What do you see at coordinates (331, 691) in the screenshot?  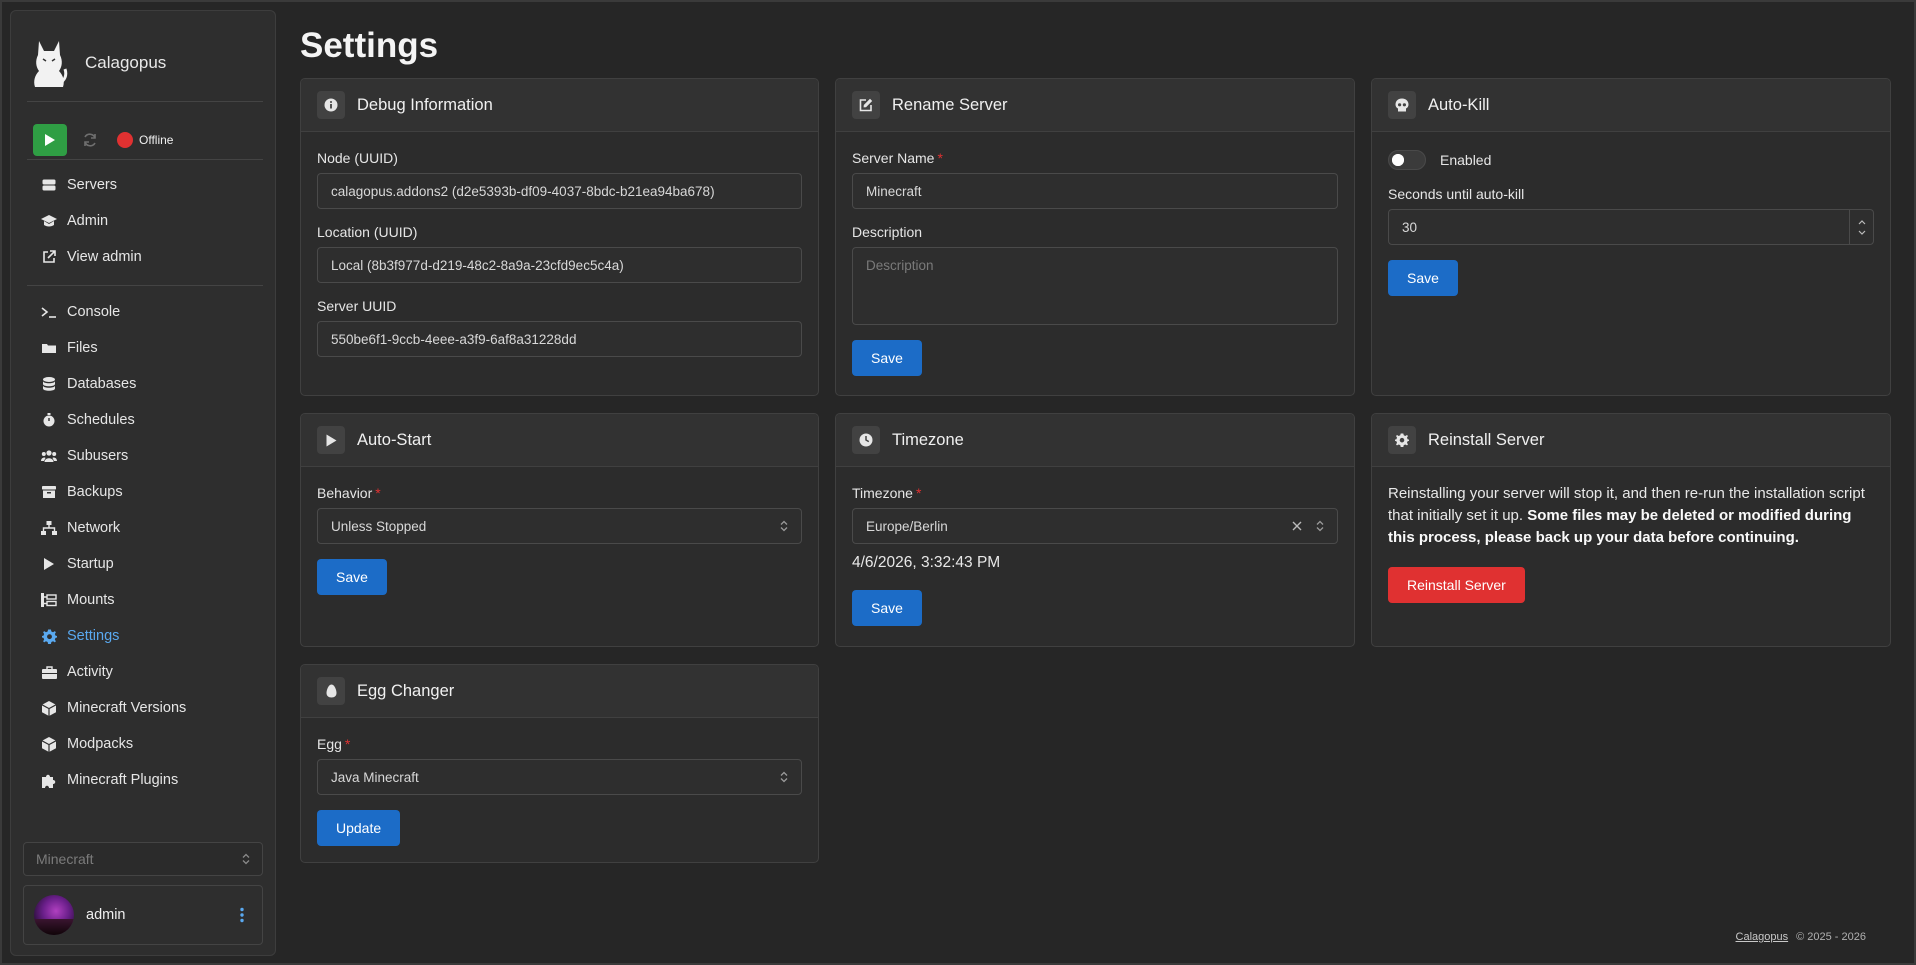 I see `egg-icon` at bounding box center [331, 691].